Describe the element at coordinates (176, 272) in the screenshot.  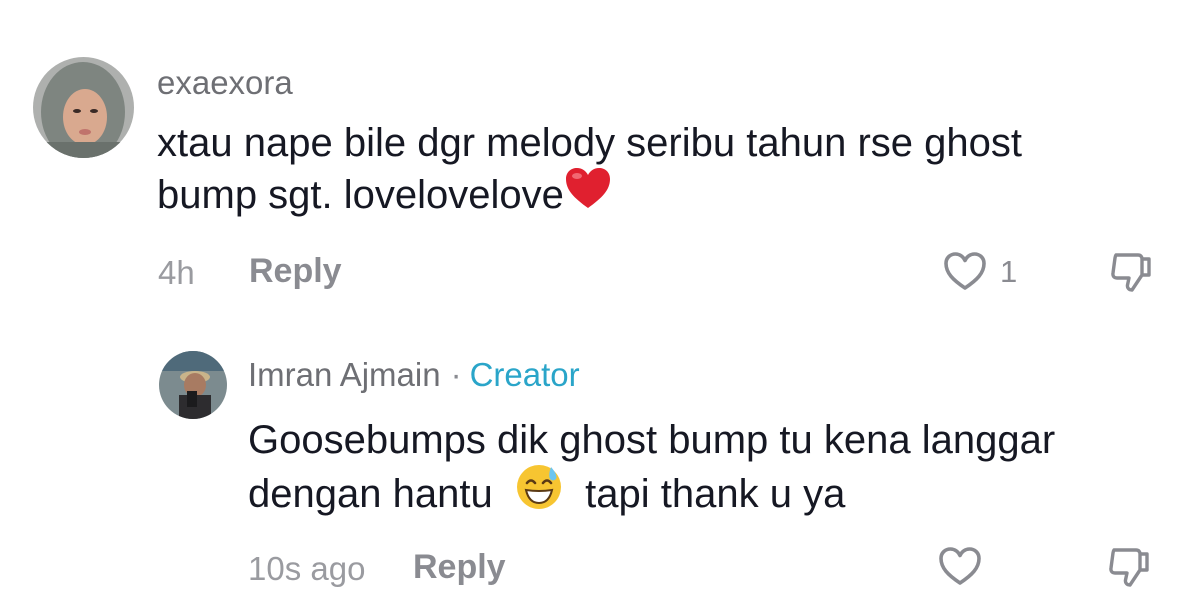
I see `comment-timestamp: 4h` at that location.